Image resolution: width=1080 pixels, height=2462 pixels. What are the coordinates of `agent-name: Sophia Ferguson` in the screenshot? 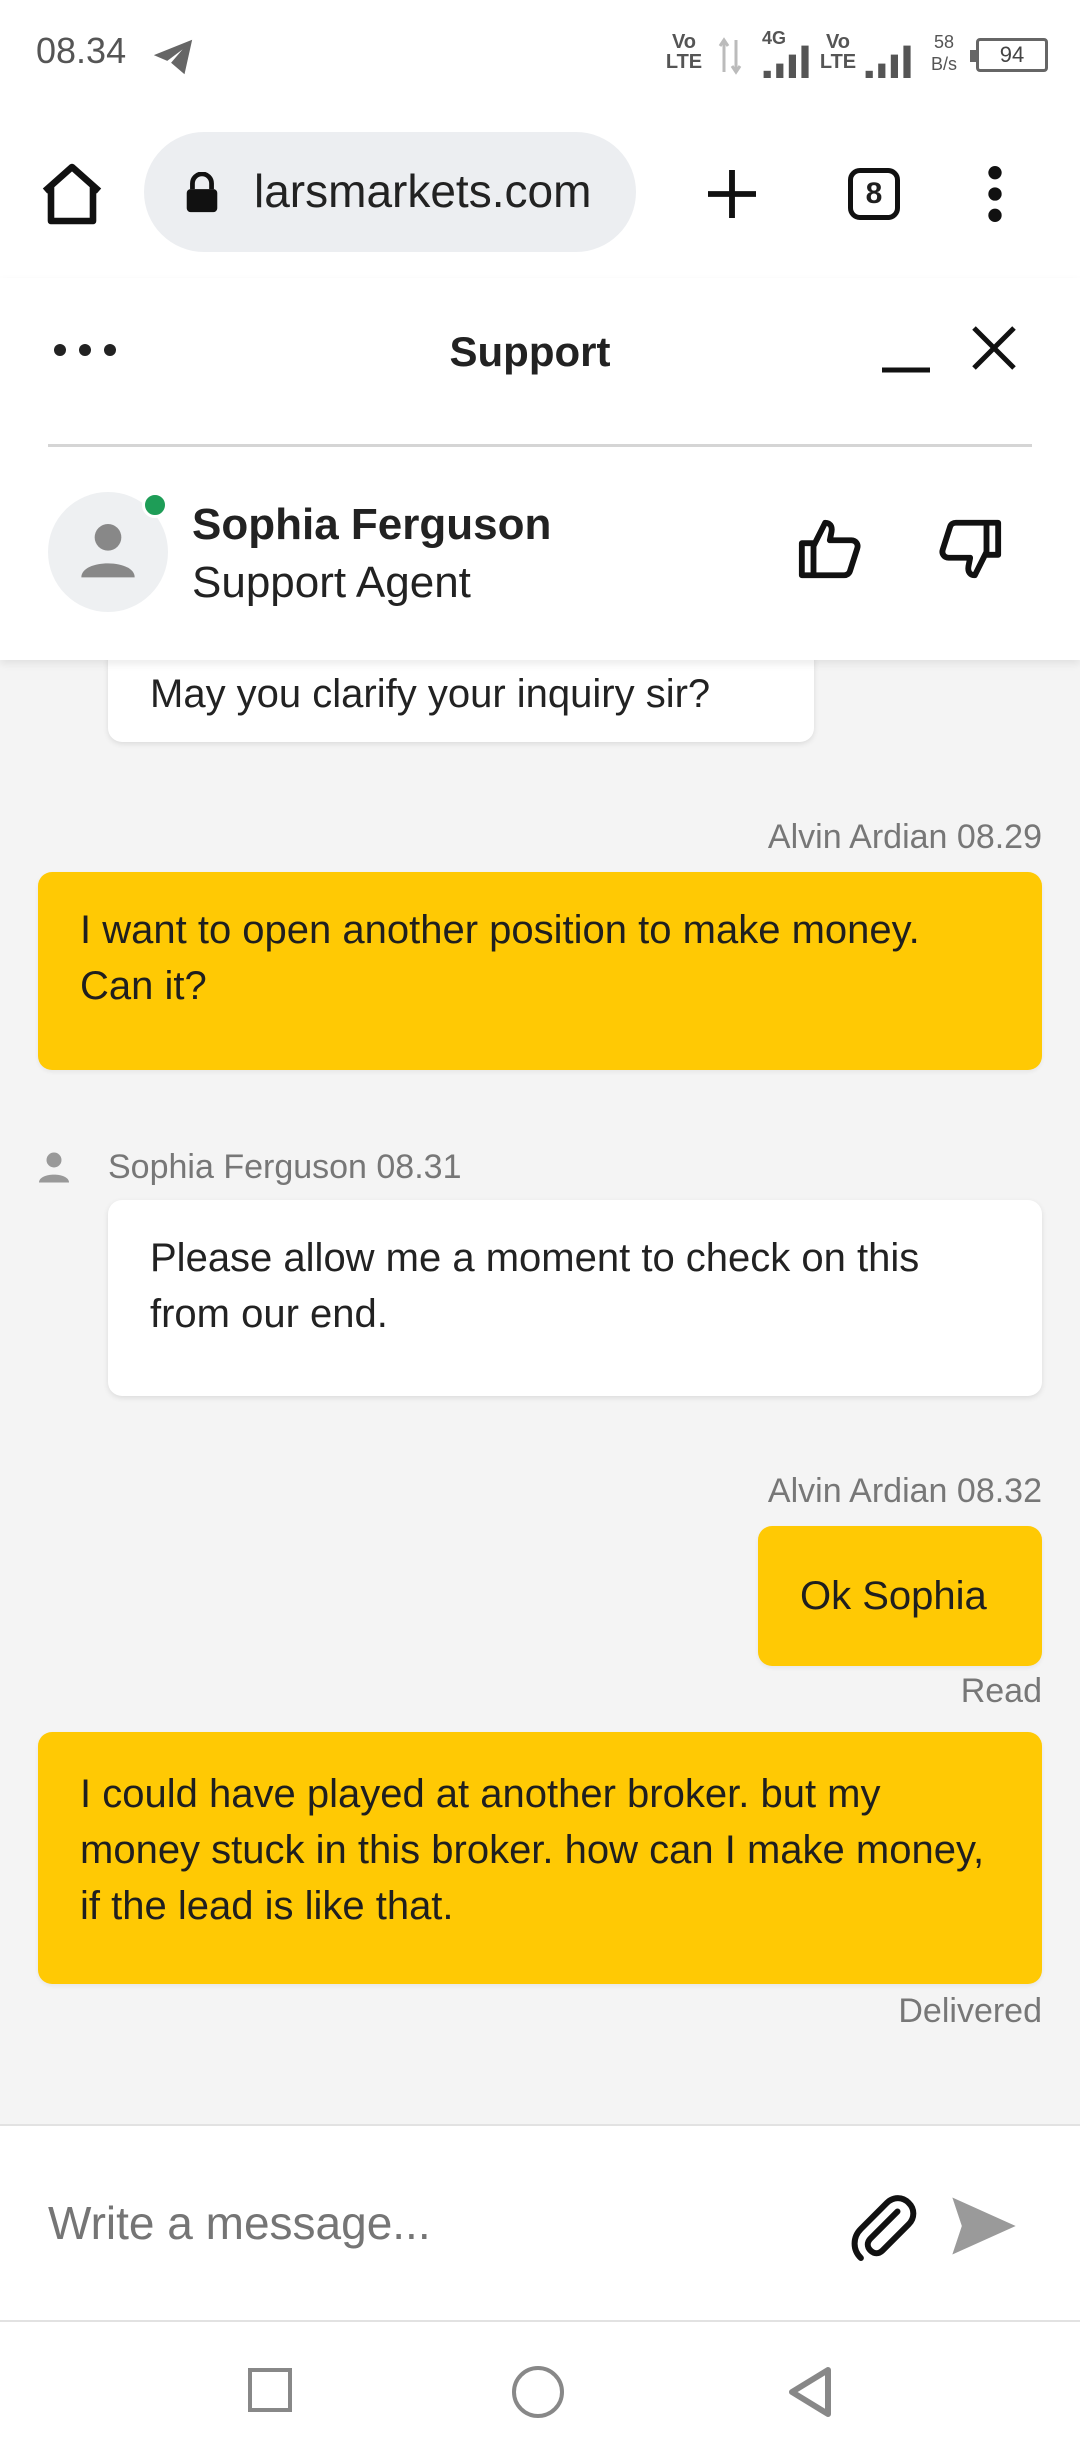 It's located at (372, 524).